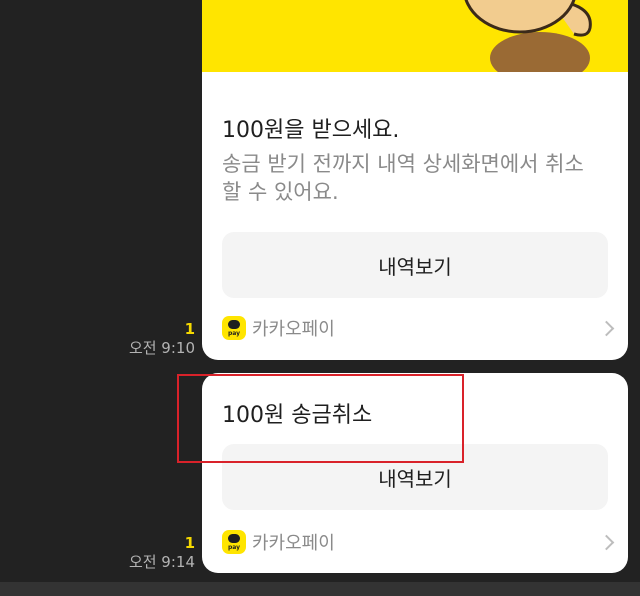  Describe the element at coordinates (161, 348) in the screenshot. I see `message-time: 오전 9:10` at that location.